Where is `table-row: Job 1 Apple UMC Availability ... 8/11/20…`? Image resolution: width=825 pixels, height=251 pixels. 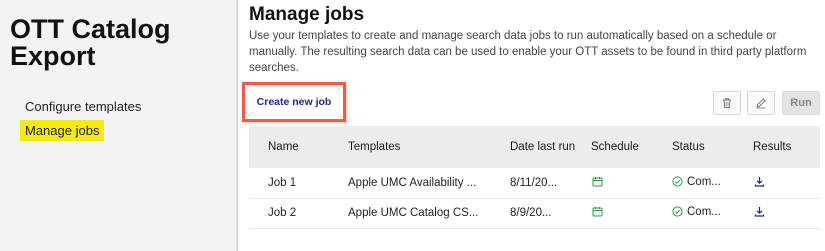 table-row: Job 1 Apple UMC Availability ... 8/11/20… is located at coordinates (534, 183).